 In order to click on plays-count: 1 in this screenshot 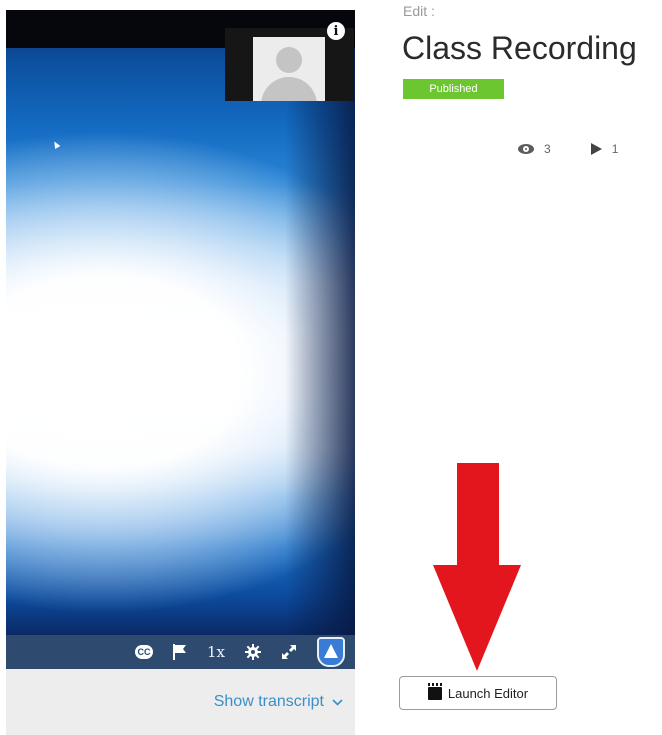, I will do `click(615, 149)`.